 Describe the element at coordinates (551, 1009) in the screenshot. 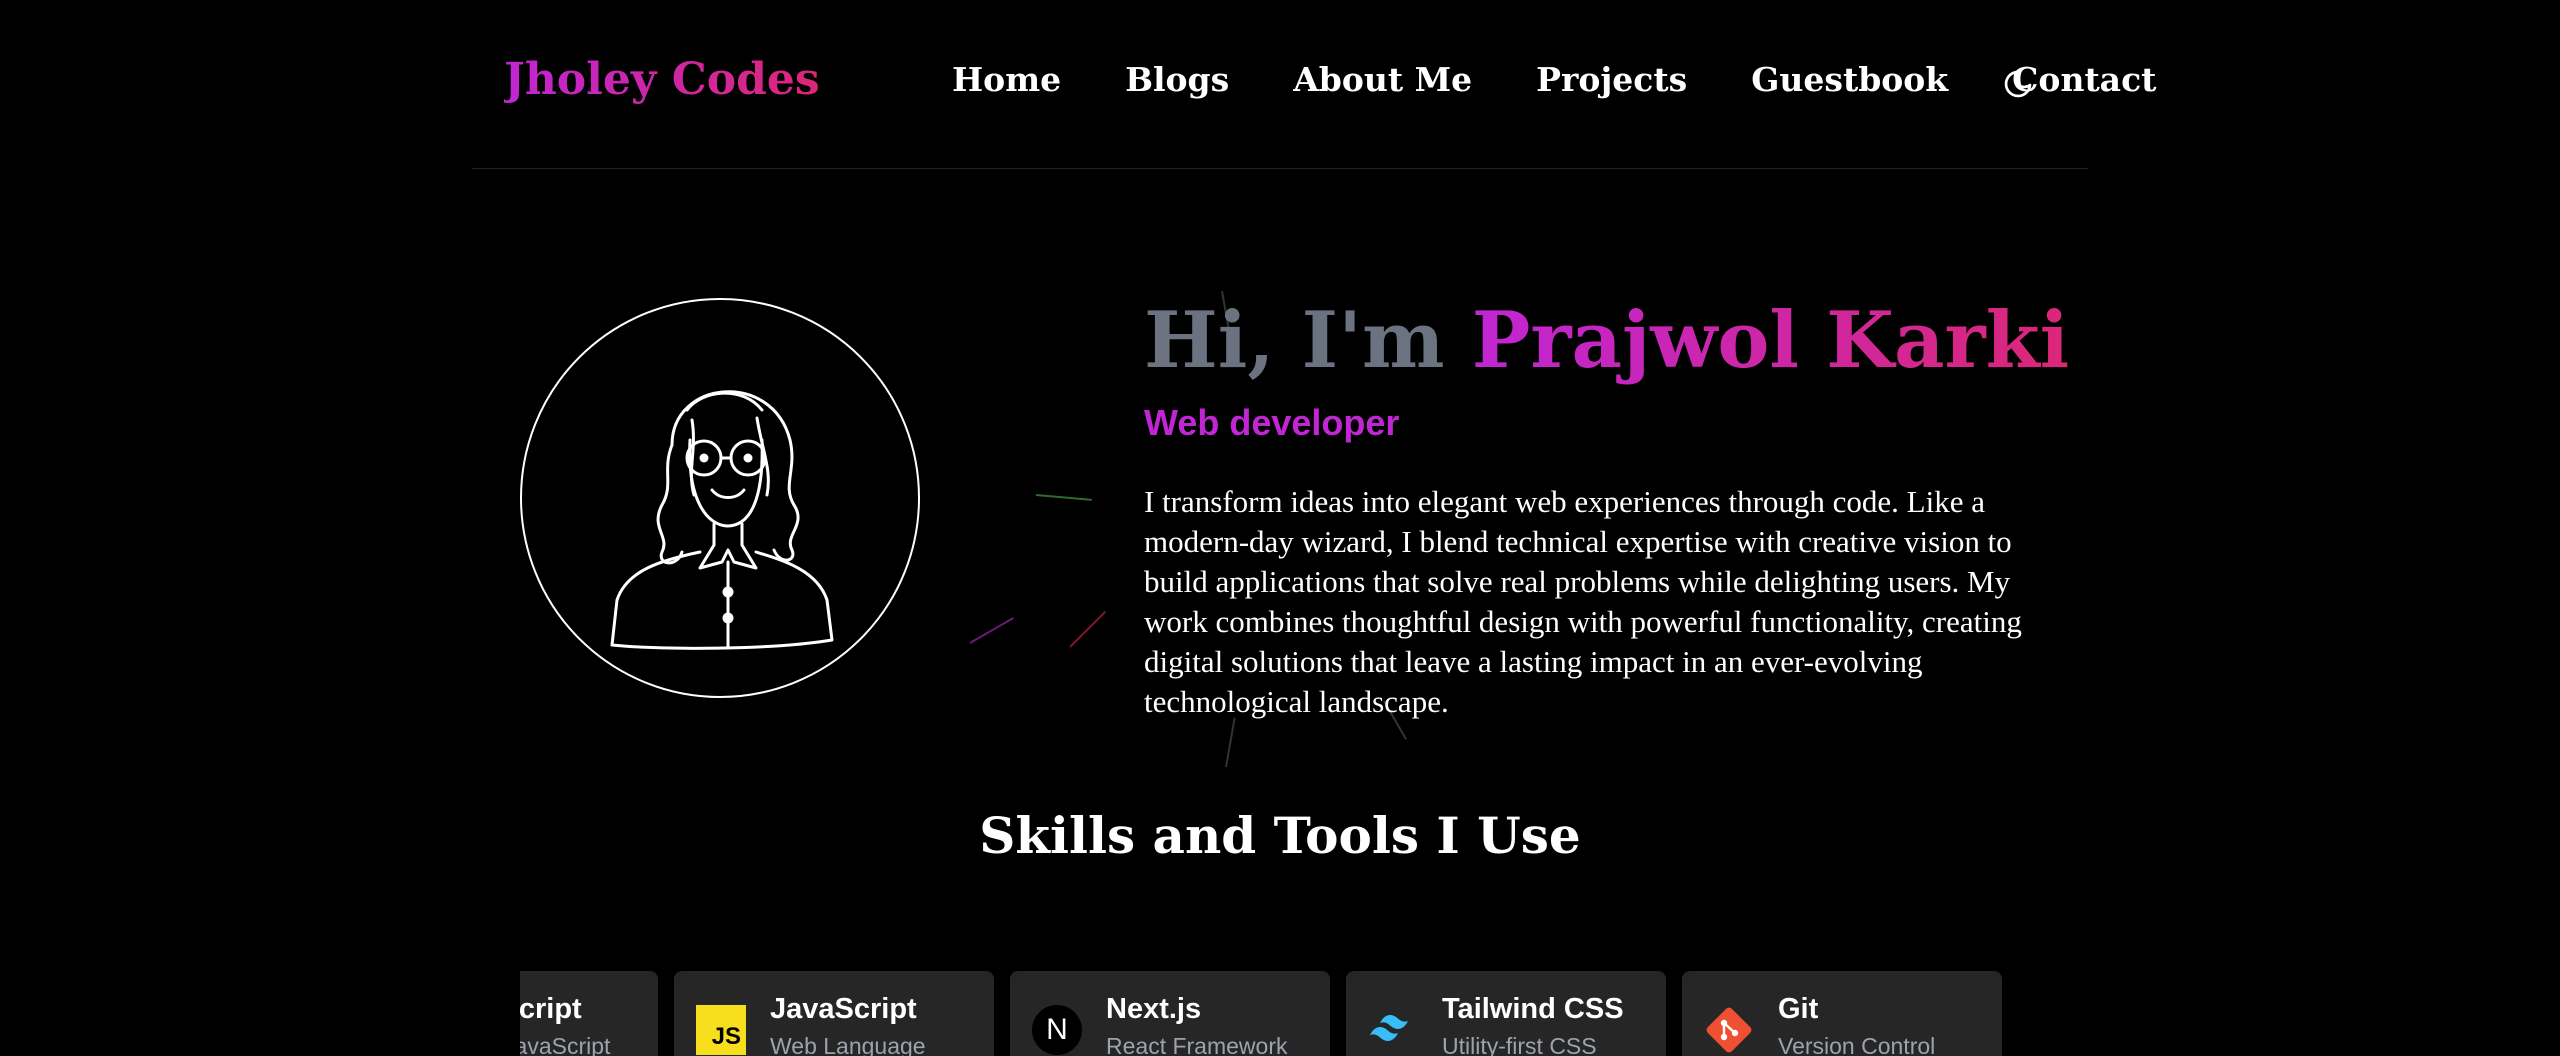

I see `skill-name: TypeScript` at that location.